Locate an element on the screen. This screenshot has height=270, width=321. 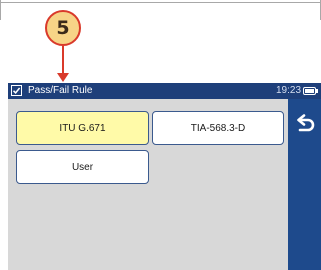
device-frame-top is located at coordinates (160, 1).